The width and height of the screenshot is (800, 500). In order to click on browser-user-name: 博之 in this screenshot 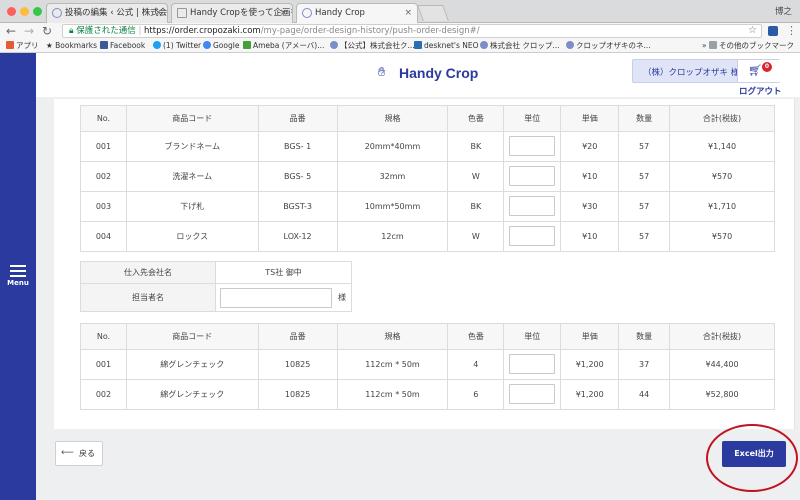, I will do `click(783, 11)`.